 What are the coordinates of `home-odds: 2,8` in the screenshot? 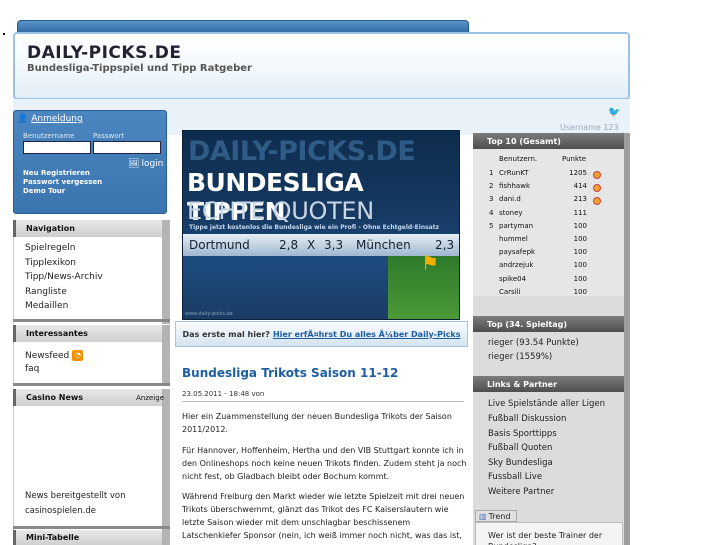 It's located at (289, 245).